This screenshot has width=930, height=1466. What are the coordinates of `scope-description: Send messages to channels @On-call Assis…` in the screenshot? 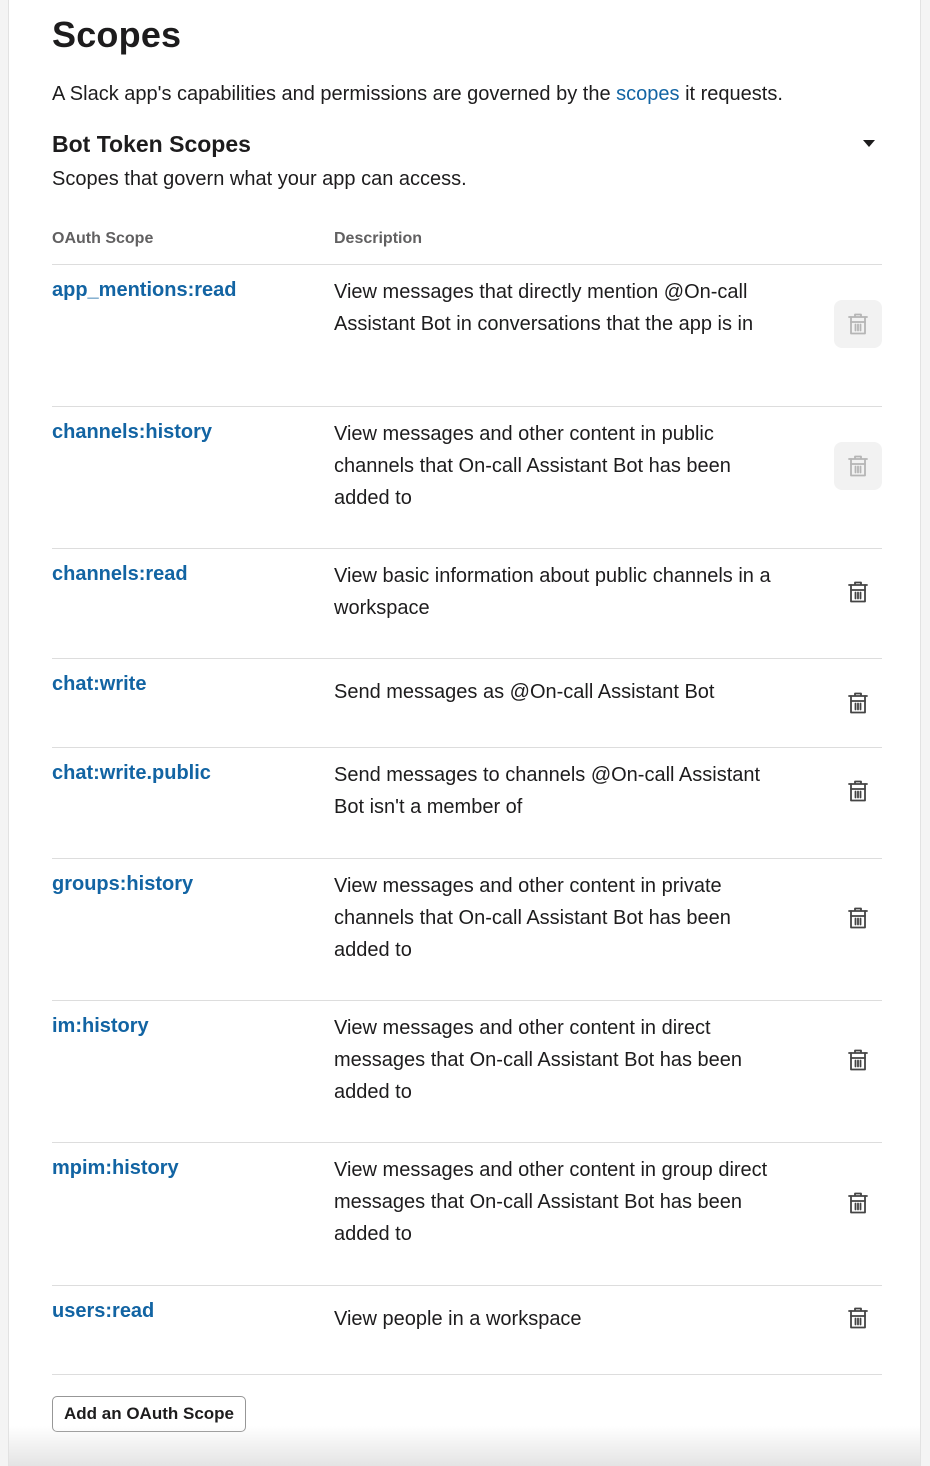 It's located at (547, 791).